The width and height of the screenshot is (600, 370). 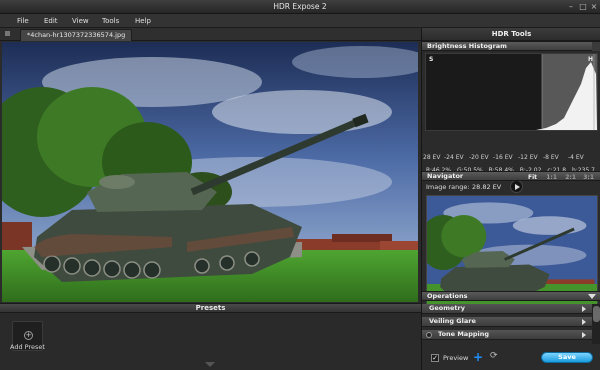 What do you see at coordinates (516, 186) in the screenshot?
I see `play-icon` at bounding box center [516, 186].